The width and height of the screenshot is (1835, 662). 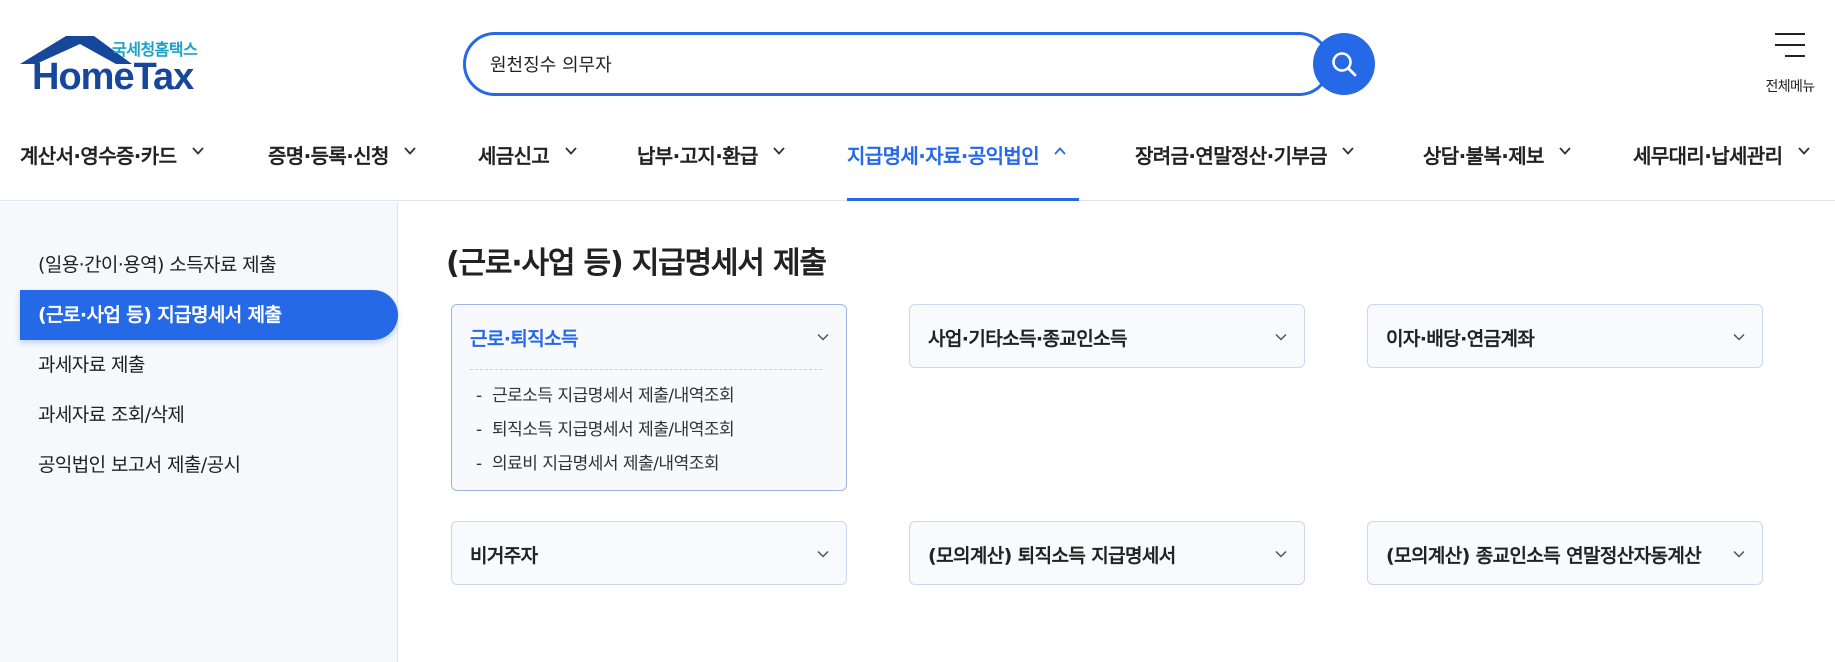 What do you see at coordinates (328, 156) in the screenshot?
I see `gnb-item-label: 증명·등록·신청` at bounding box center [328, 156].